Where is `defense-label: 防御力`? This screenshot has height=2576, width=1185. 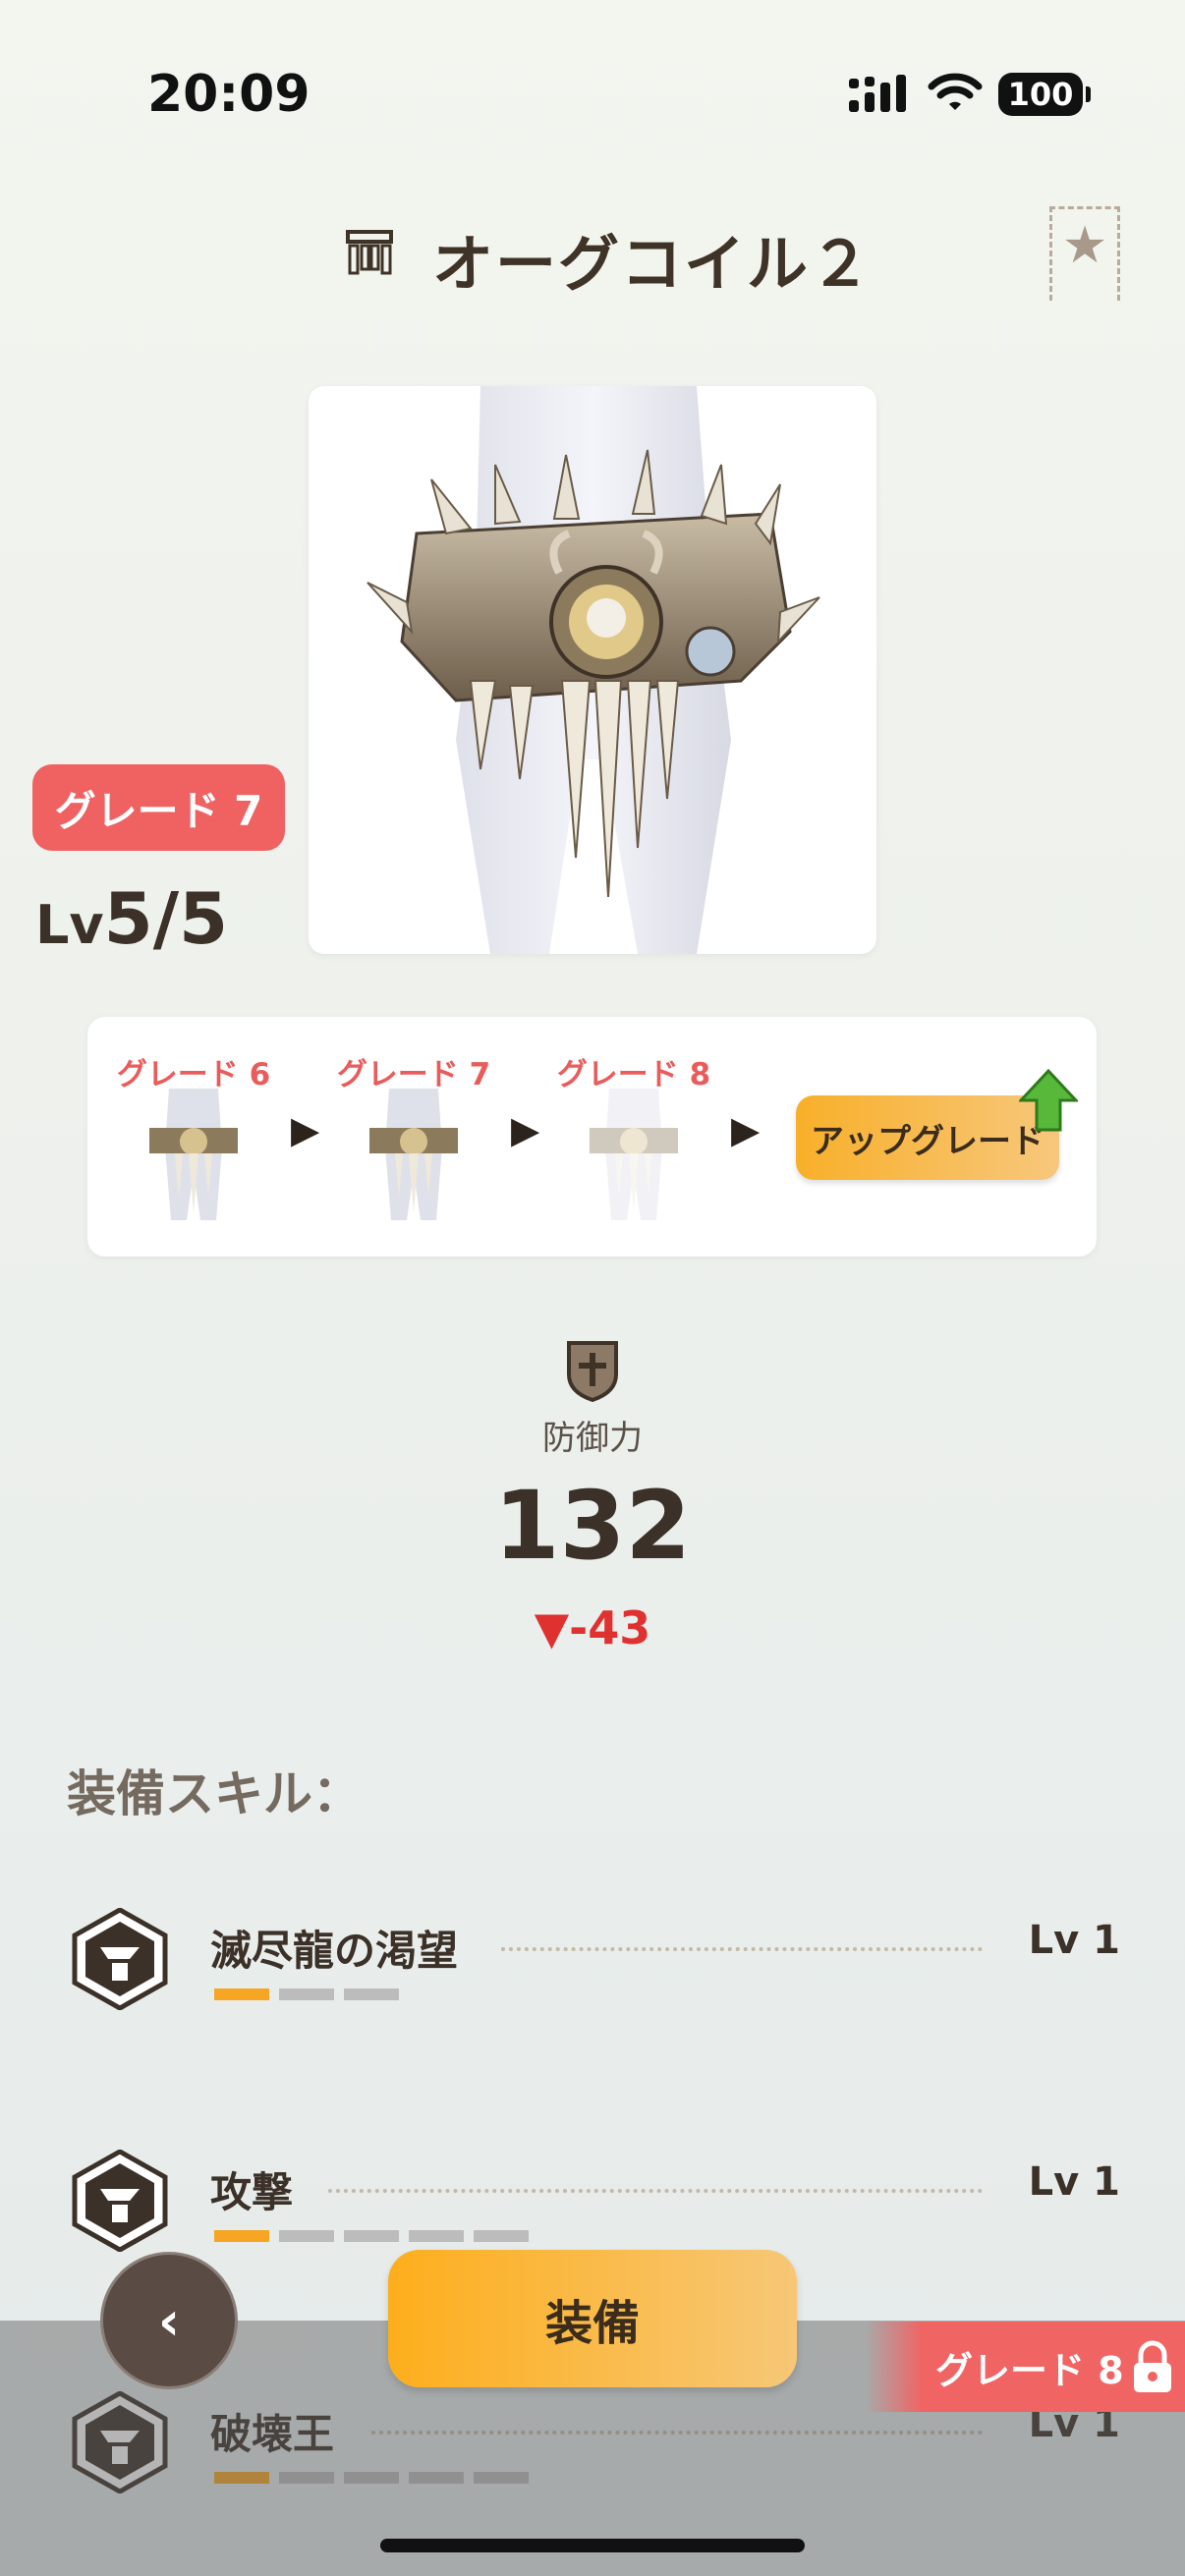
defense-label: 防御力 is located at coordinates (592, 1438).